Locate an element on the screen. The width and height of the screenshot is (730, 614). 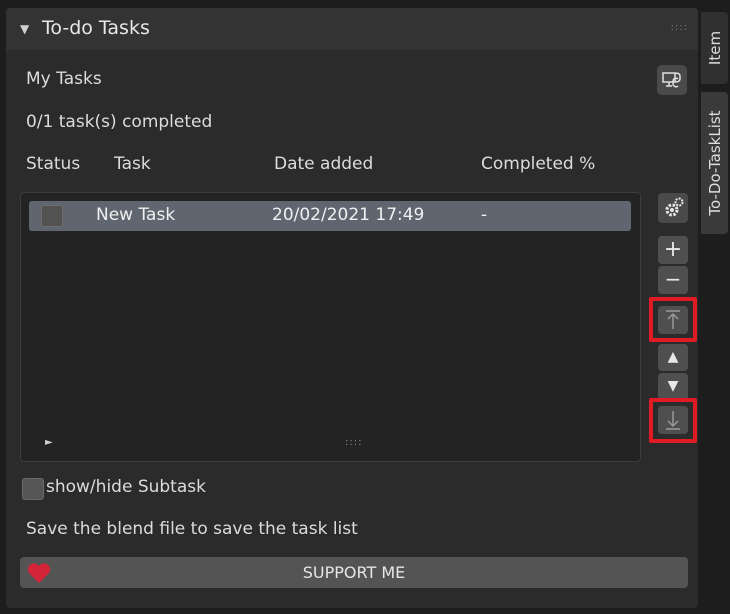
list-expand-icon: ► is located at coordinates (49, 442).